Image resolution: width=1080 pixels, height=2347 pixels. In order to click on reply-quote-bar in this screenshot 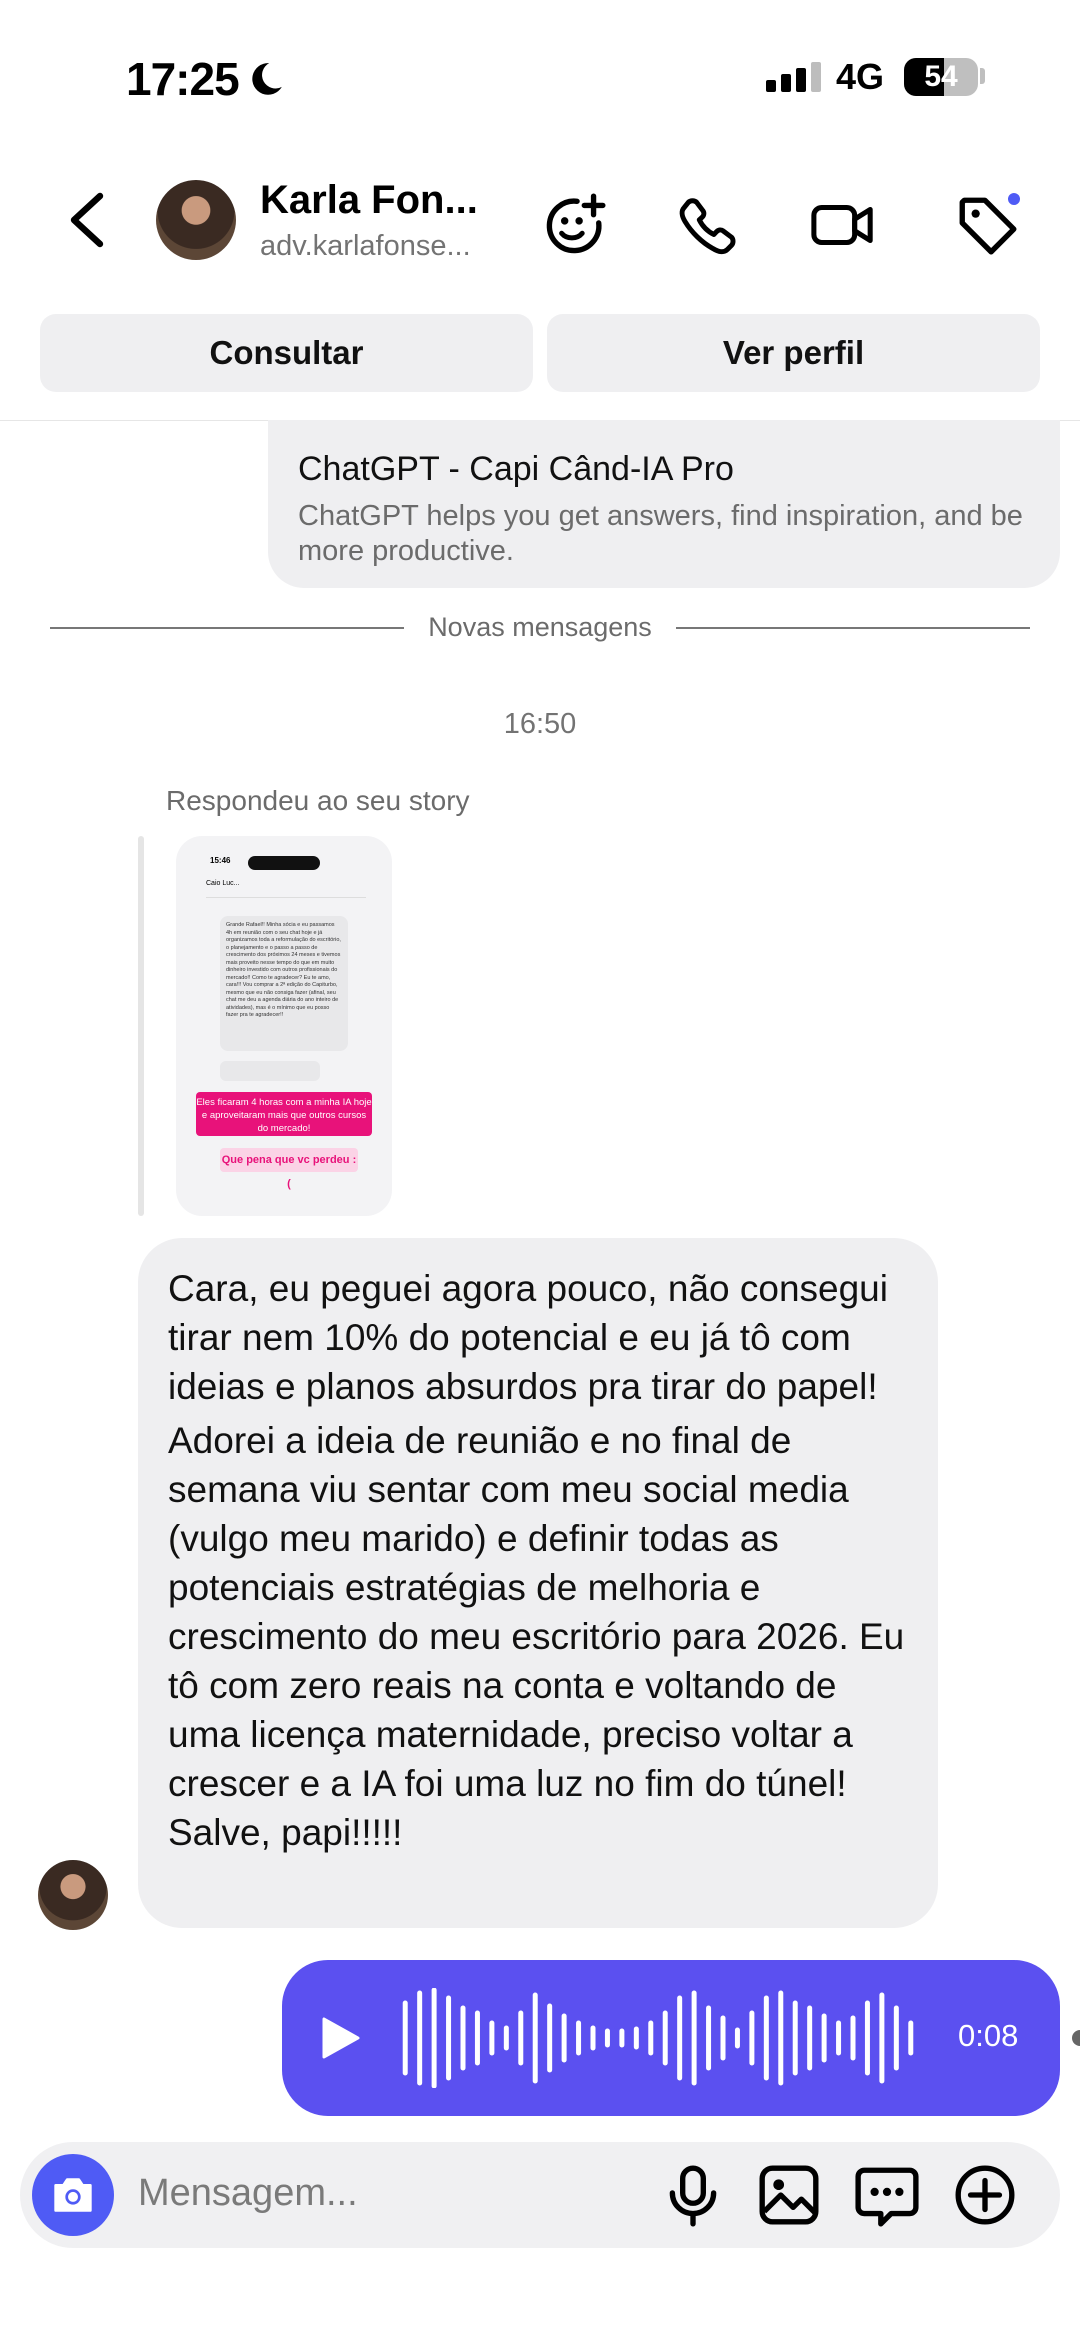, I will do `click(141, 1026)`.